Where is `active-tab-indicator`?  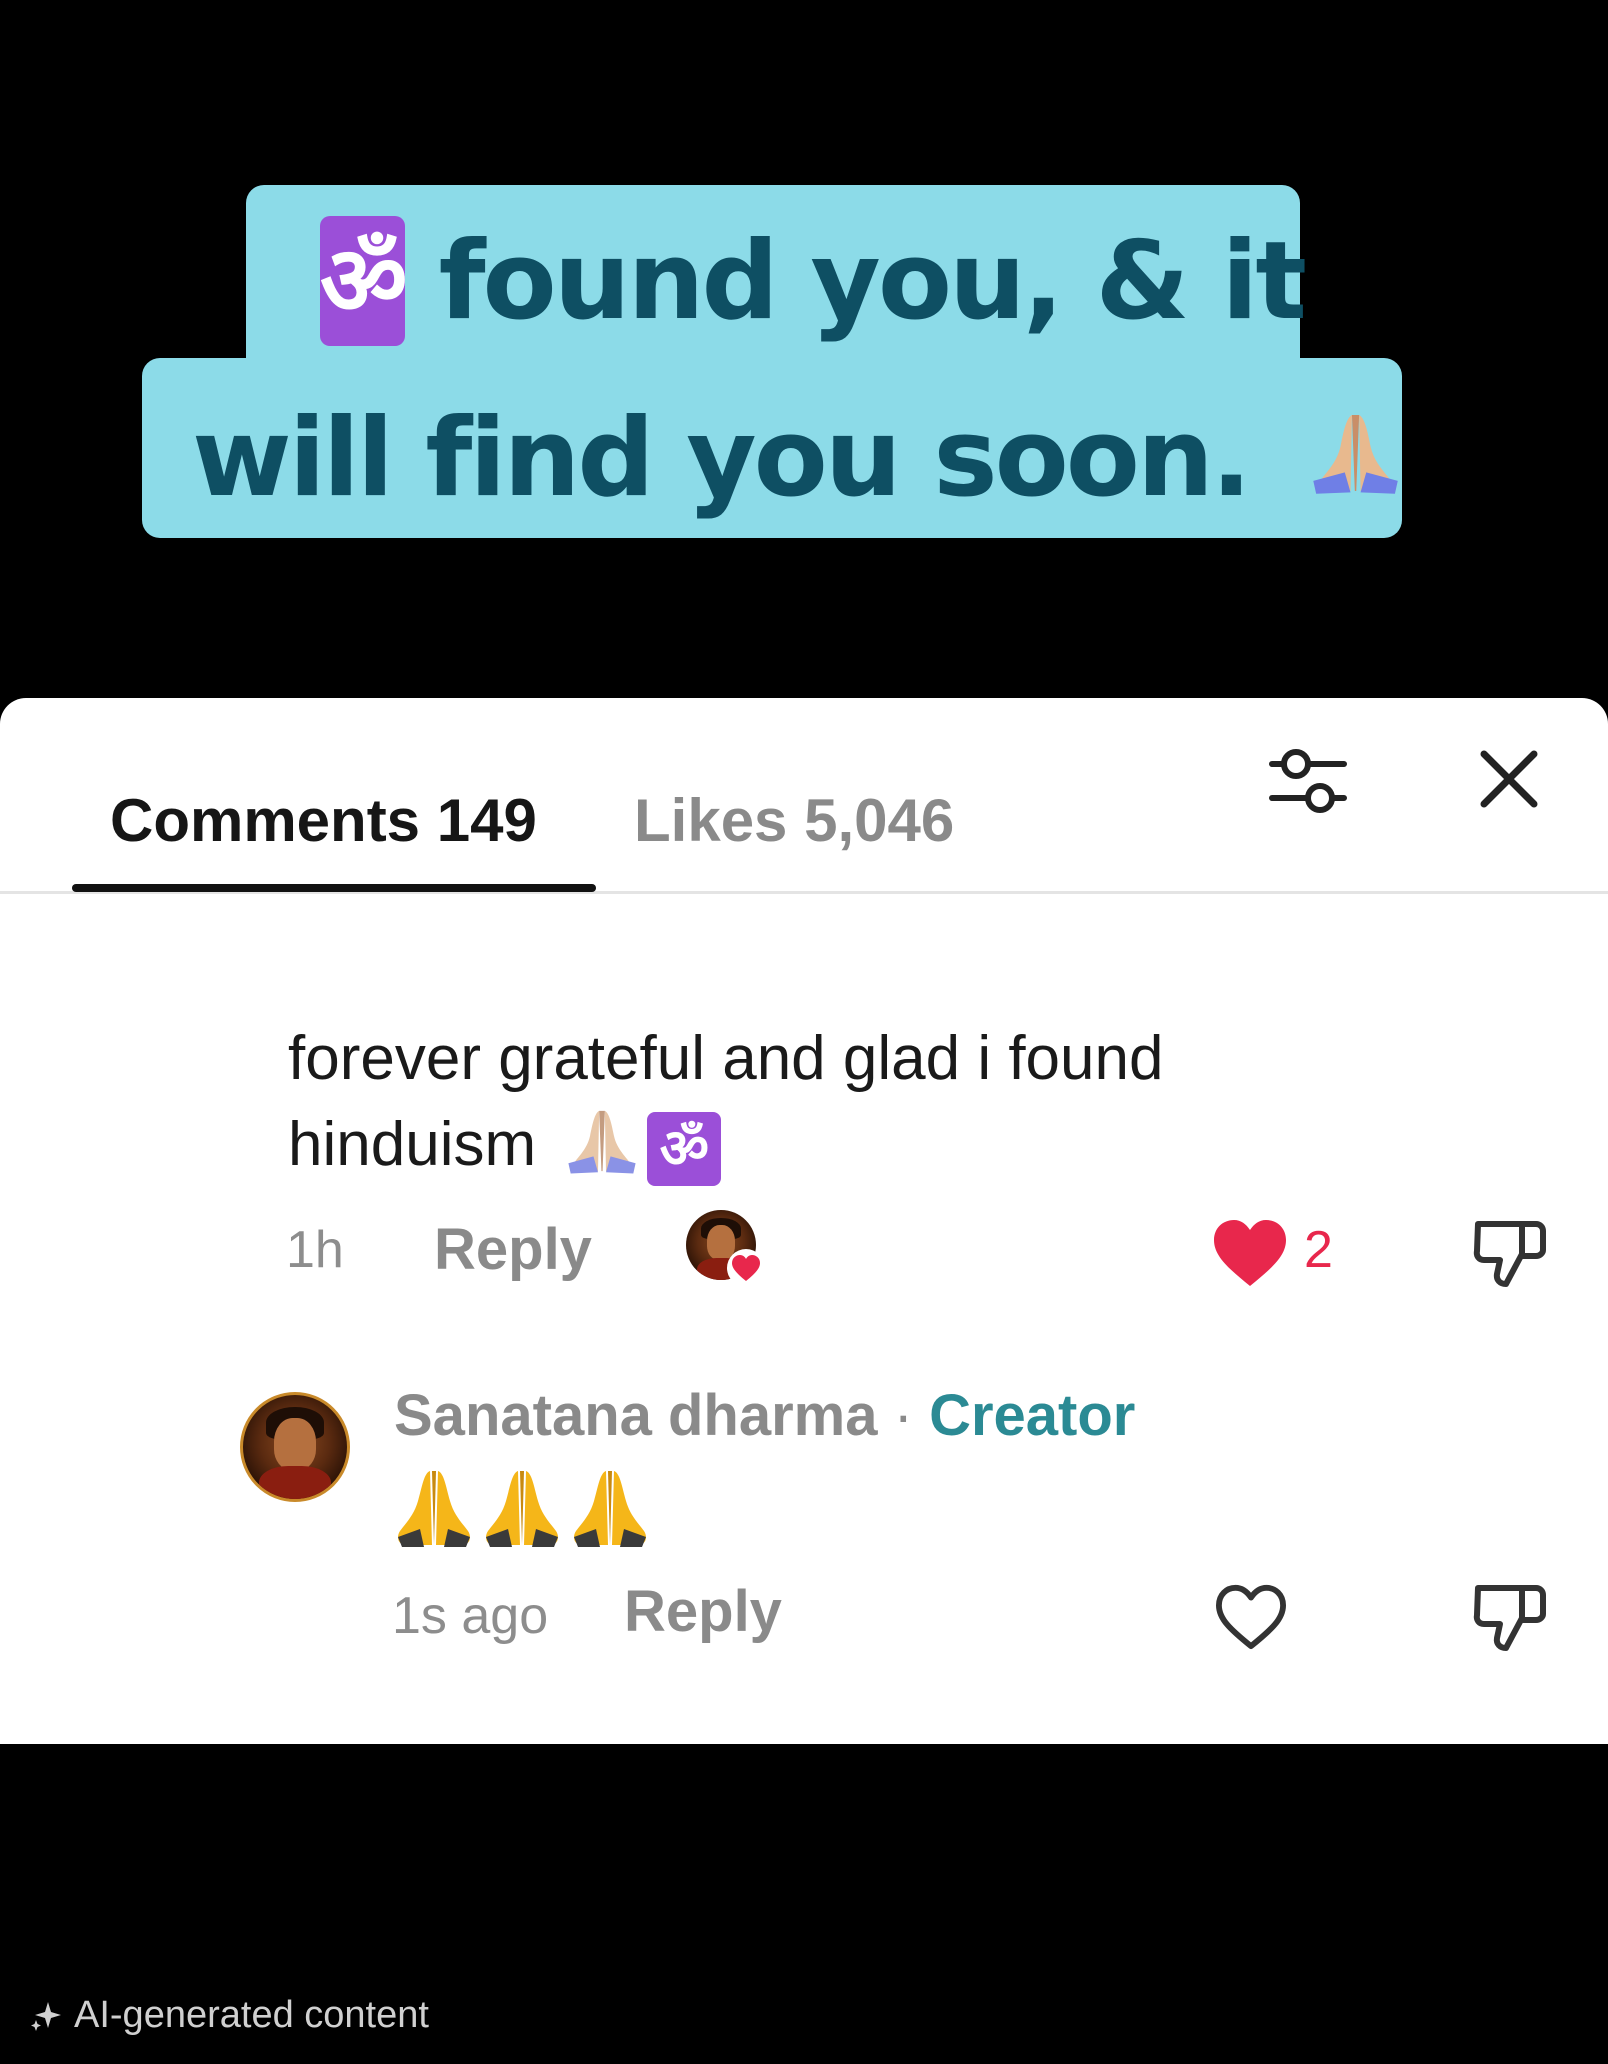 active-tab-indicator is located at coordinates (334, 888).